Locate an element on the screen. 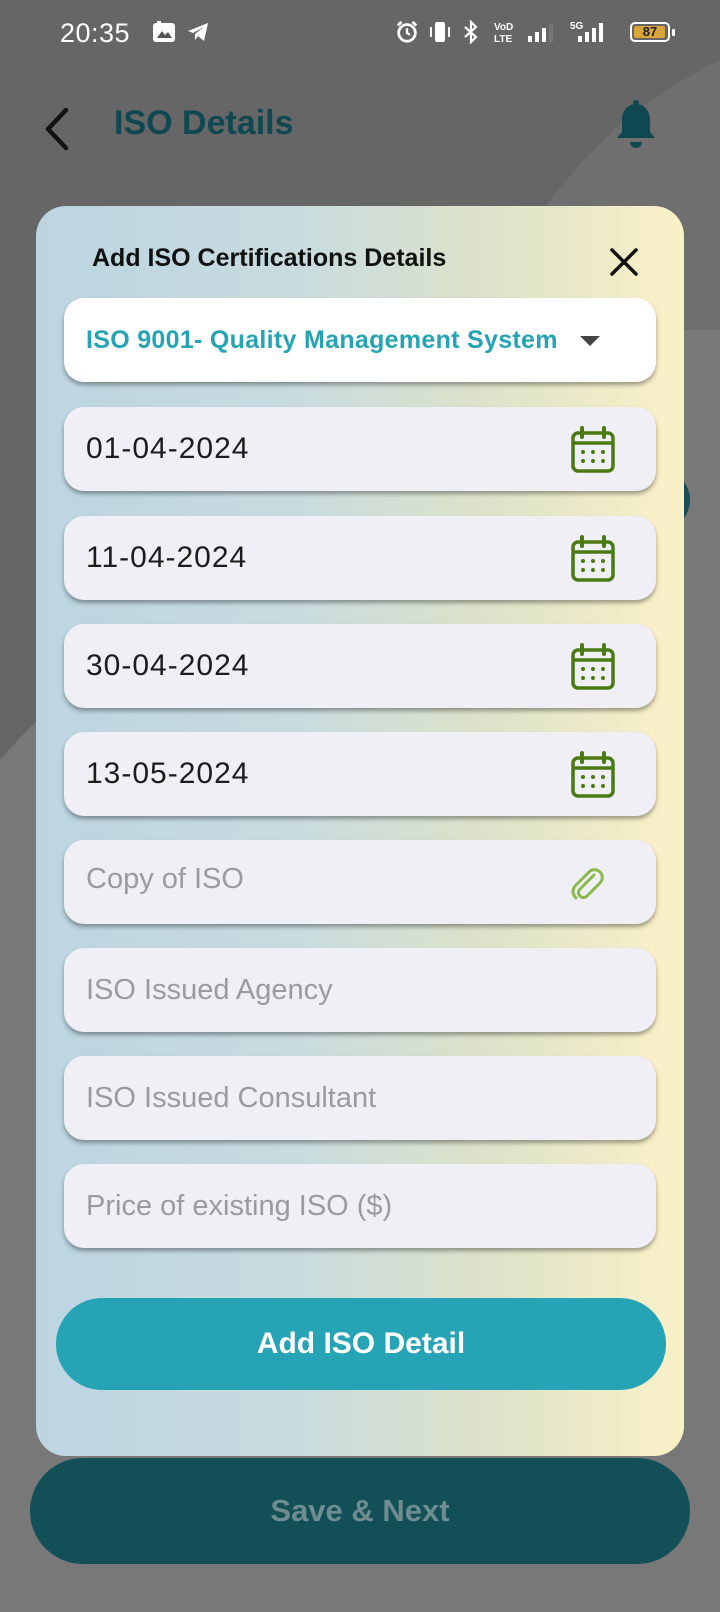  dropdown-arrow-icon is located at coordinates (590, 341).